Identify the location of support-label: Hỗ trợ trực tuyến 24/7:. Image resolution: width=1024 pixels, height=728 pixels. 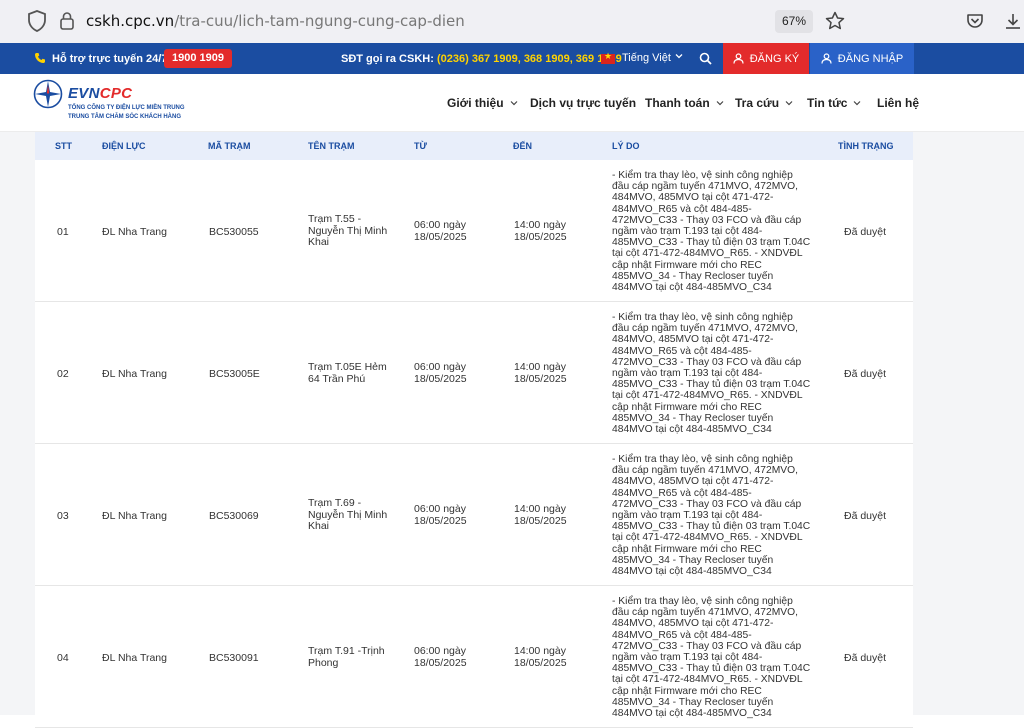
(112, 59).